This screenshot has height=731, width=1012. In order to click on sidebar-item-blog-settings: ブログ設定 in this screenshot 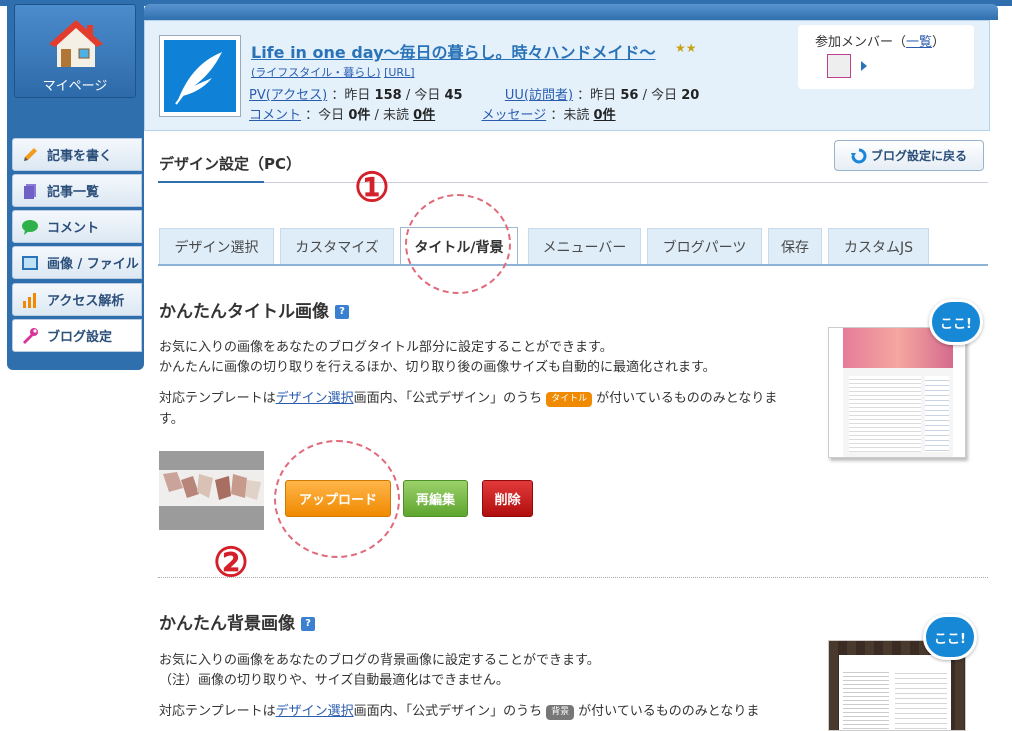, I will do `click(77, 335)`.